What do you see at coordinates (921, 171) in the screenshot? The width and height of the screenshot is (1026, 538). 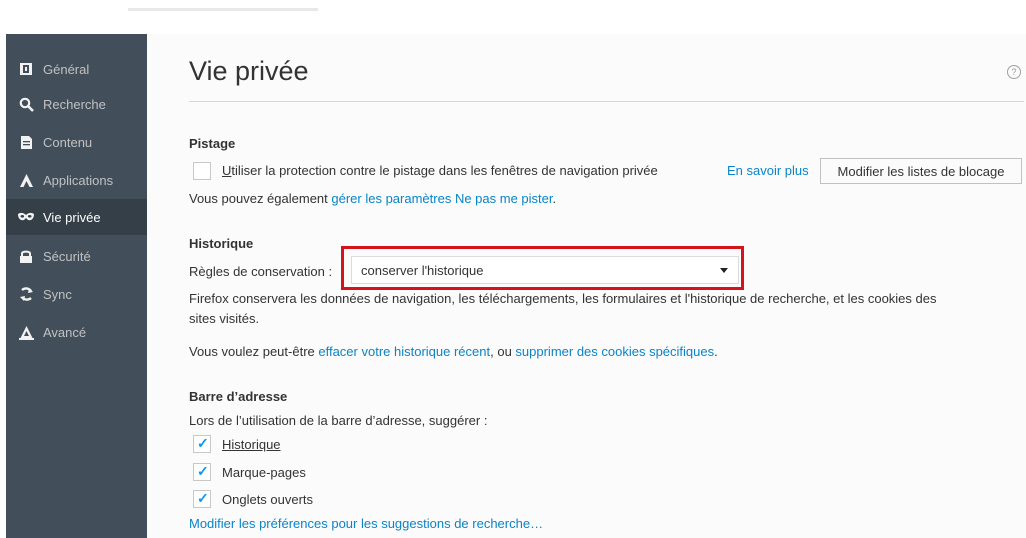 I see `modify-block-lists-button: Modifier les listes de blocage` at bounding box center [921, 171].